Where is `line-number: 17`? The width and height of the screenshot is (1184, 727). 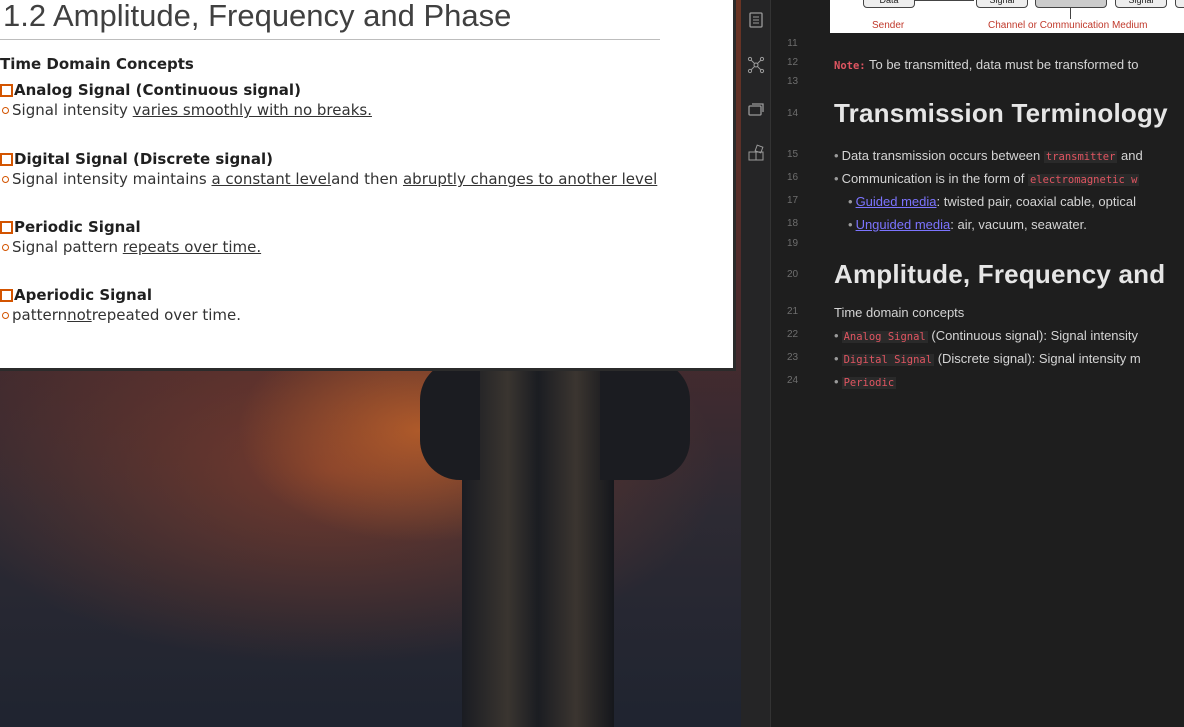
line-number: 17 is located at coordinates (792, 200).